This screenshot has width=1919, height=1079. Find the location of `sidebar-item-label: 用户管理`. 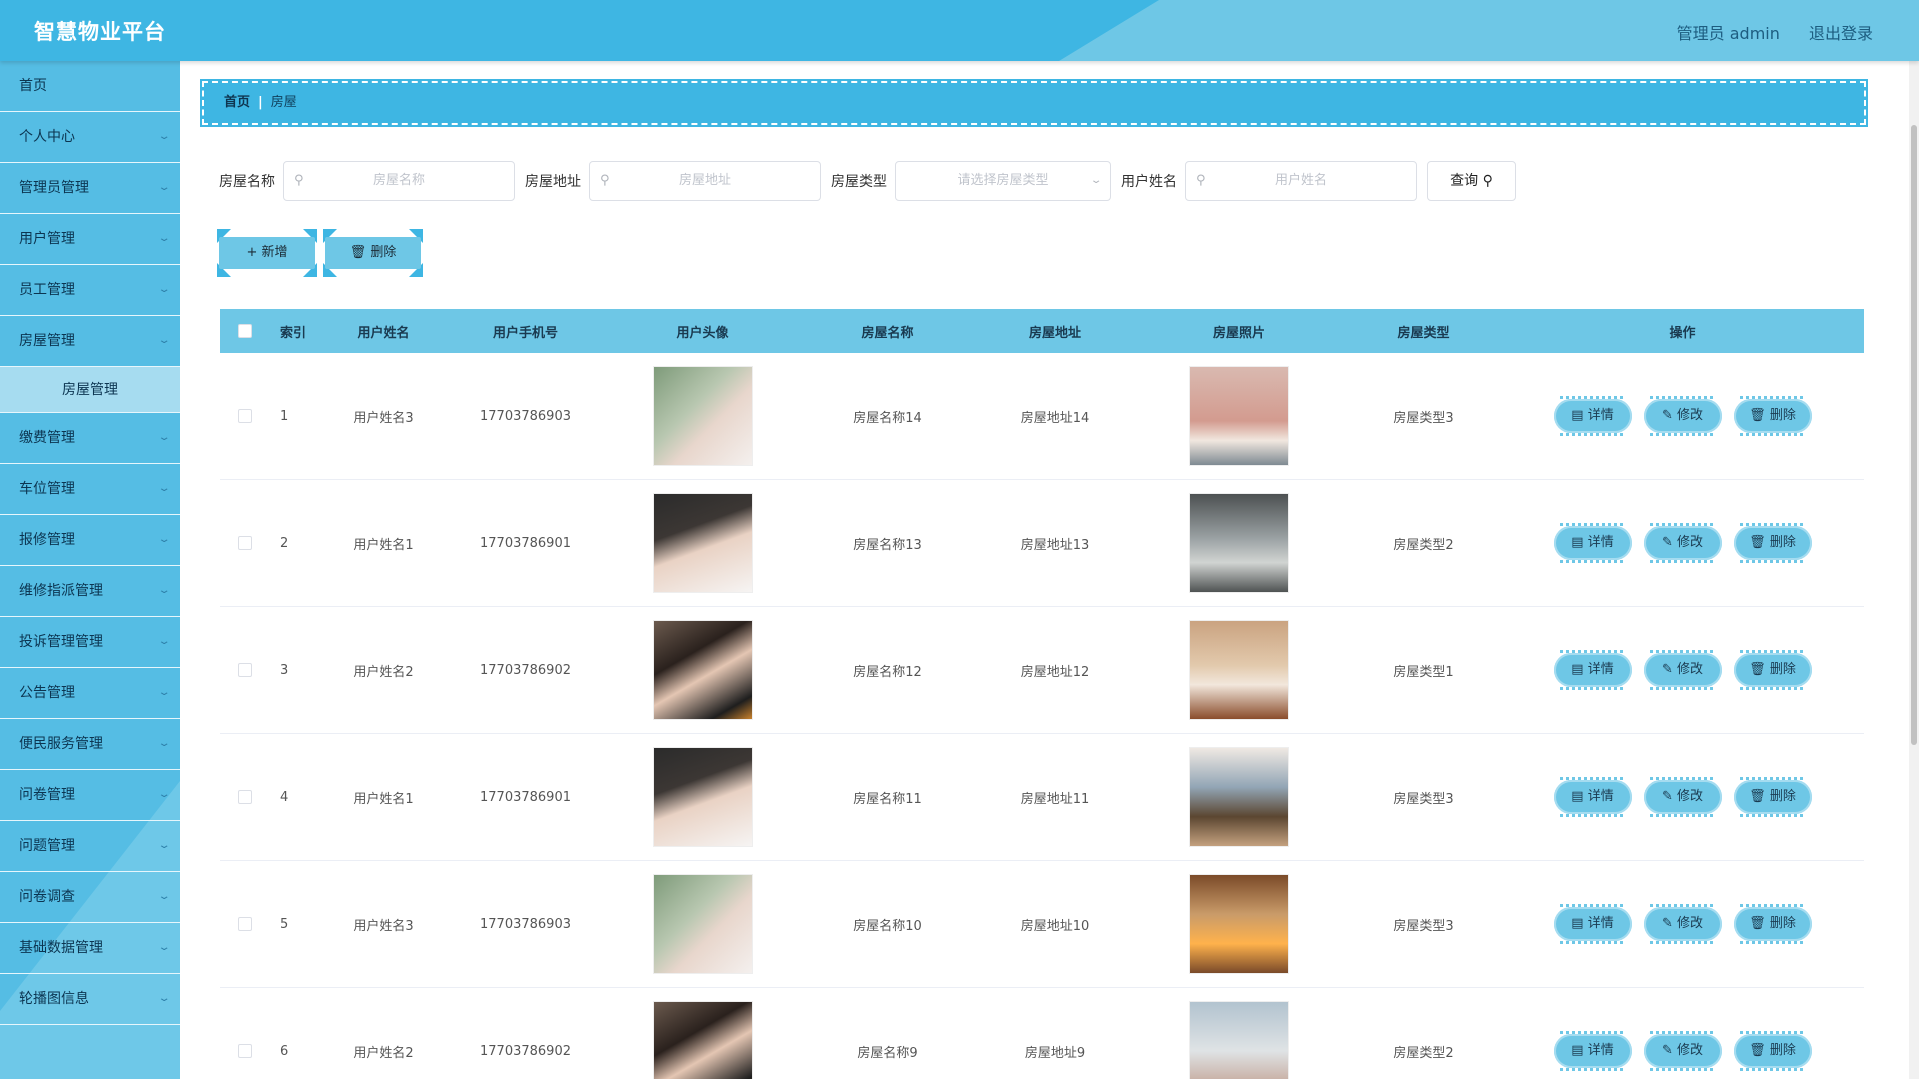

sidebar-item-label: 用户管理 is located at coordinates (47, 239).